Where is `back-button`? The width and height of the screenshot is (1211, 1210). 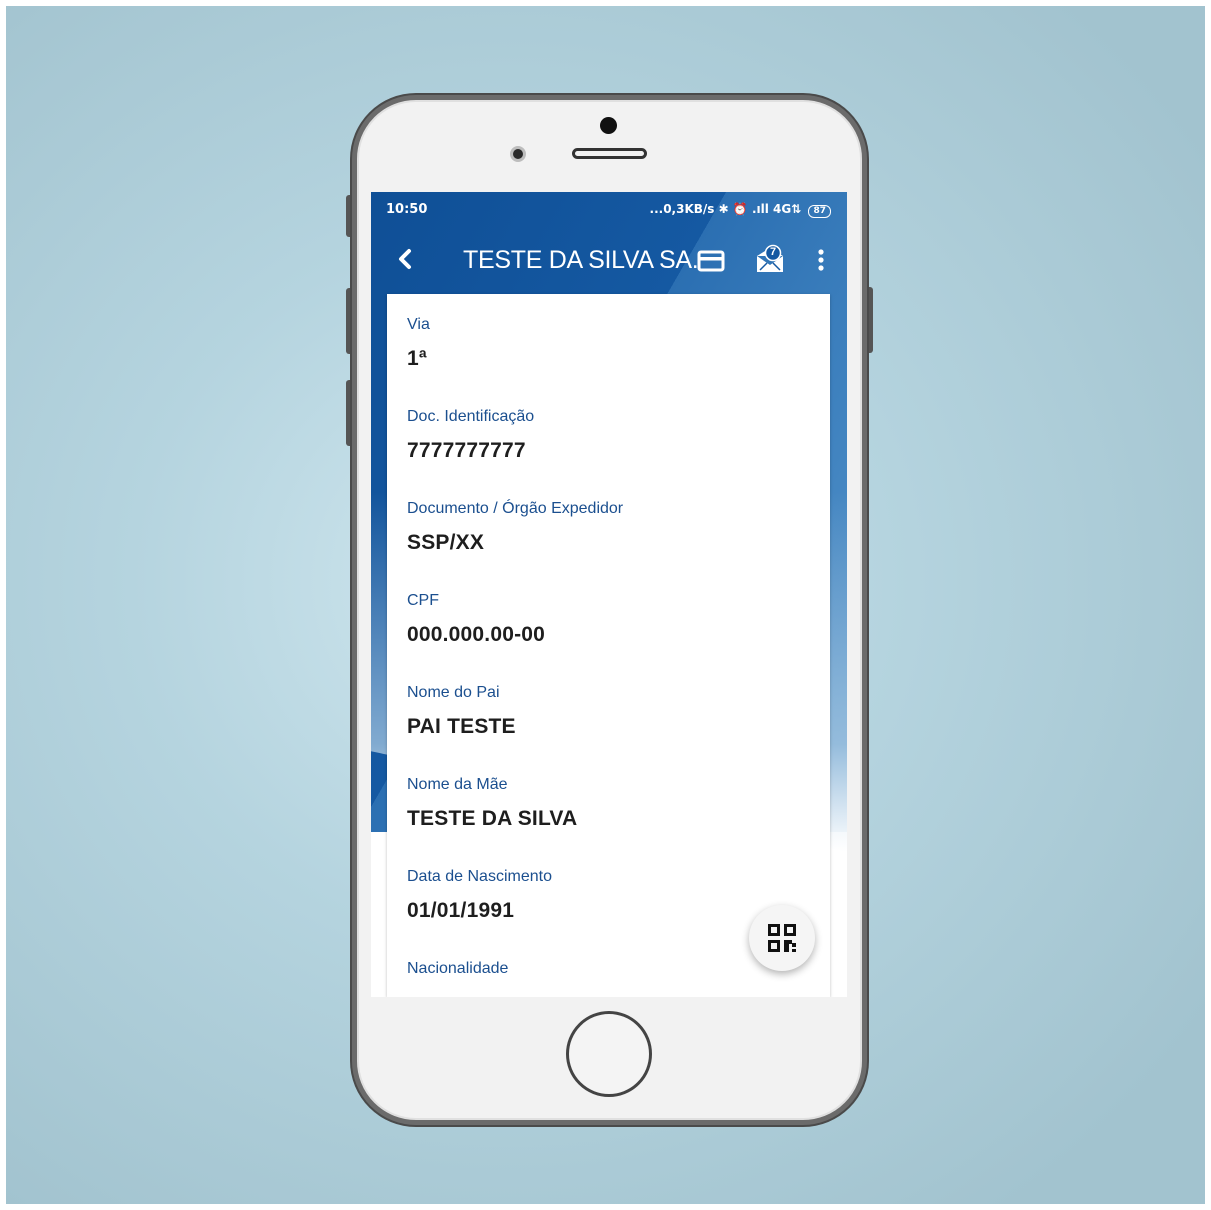 back-button is located at coordinates (405, 259).